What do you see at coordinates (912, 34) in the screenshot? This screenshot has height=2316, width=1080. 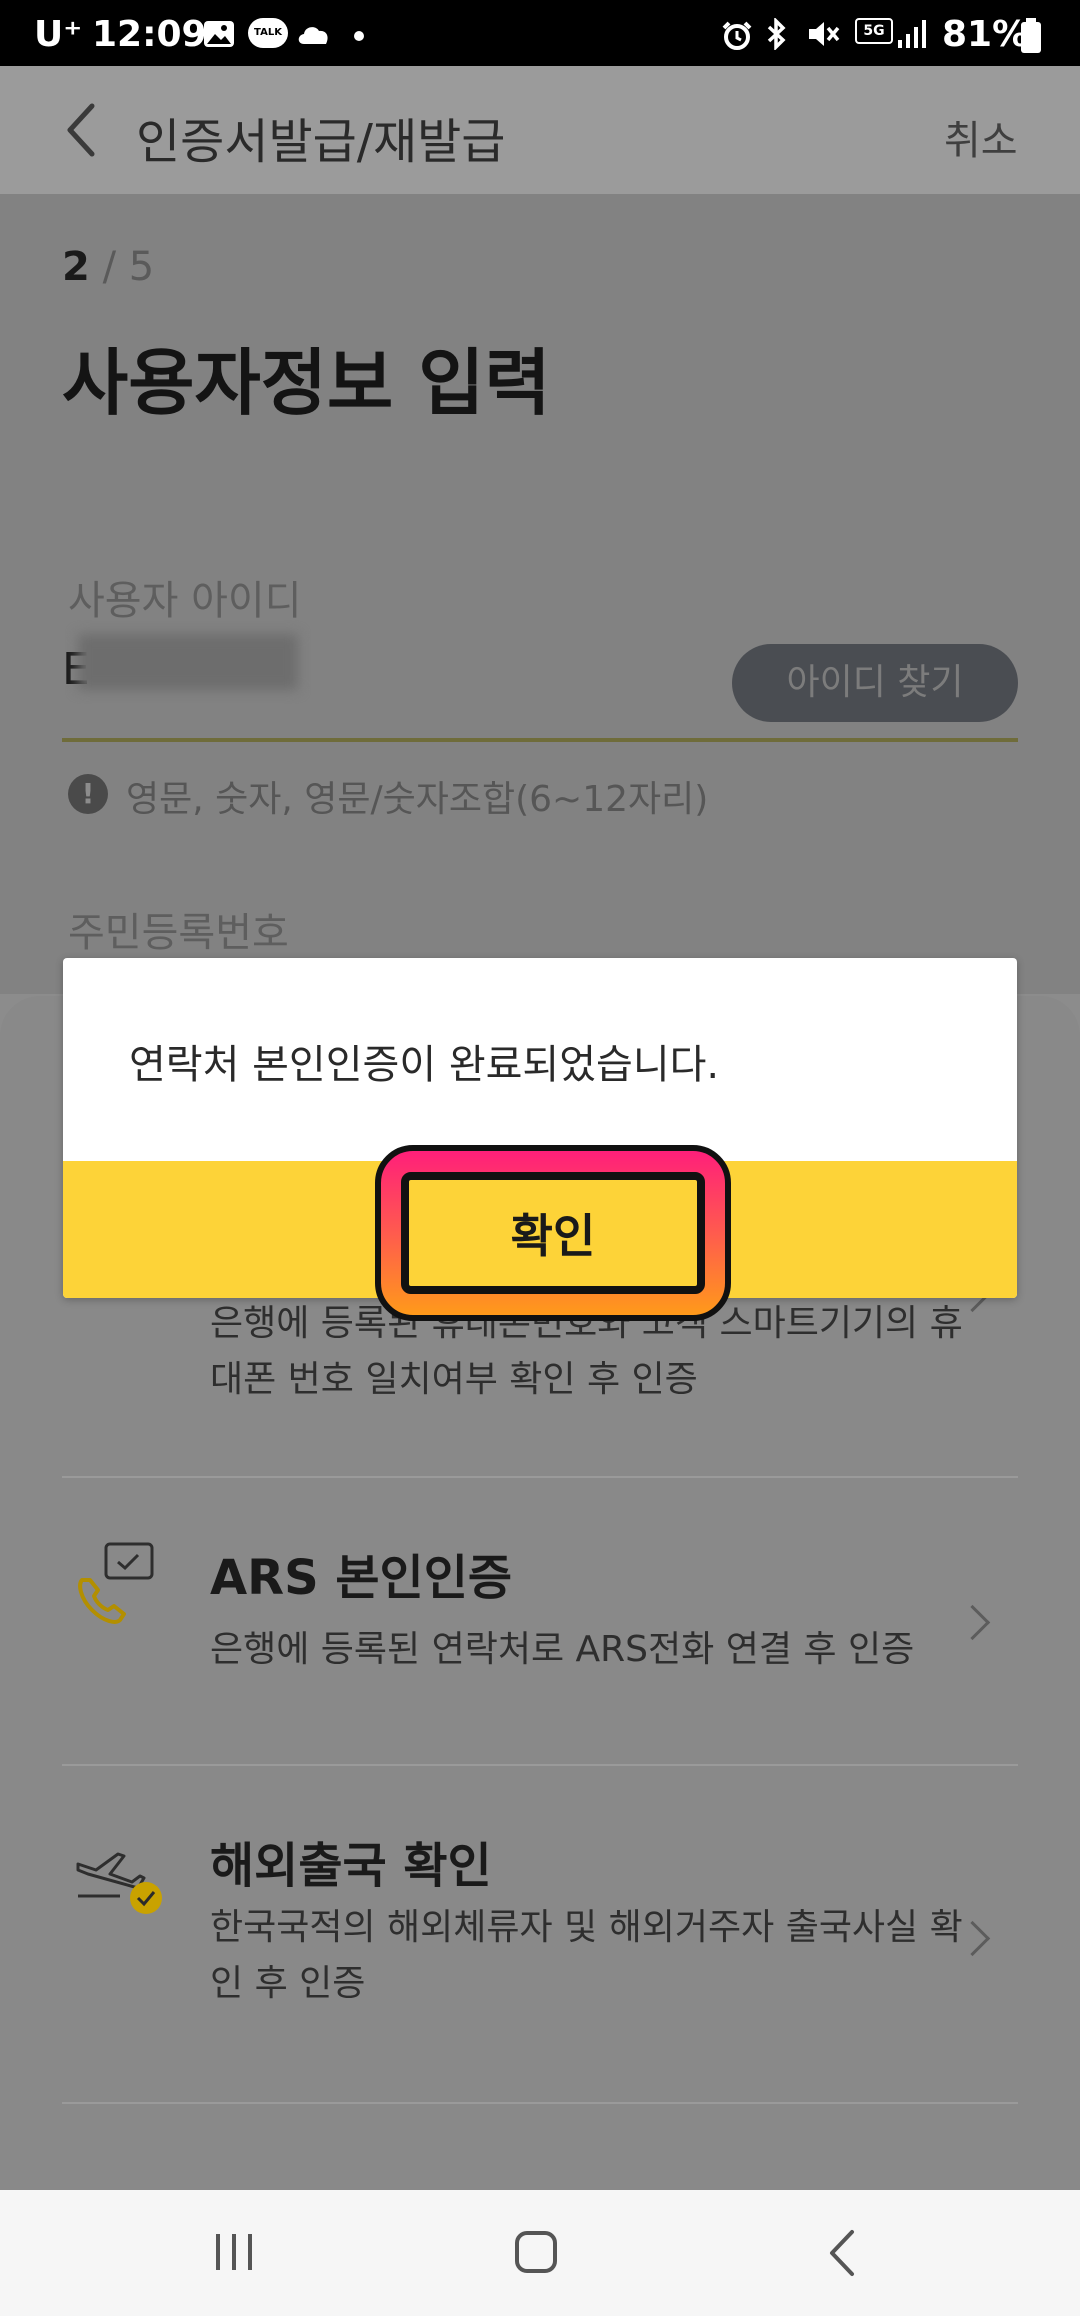 I see `signal-icon` at bounding box center [912, 34].